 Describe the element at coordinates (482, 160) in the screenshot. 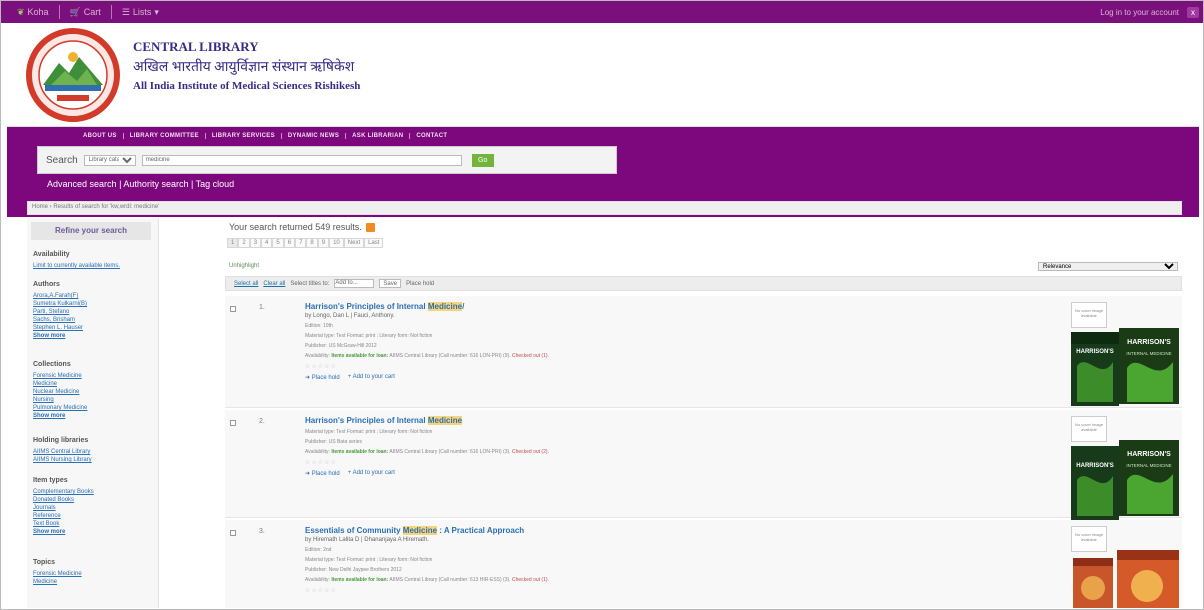

I see `go-button: Go` at that location.